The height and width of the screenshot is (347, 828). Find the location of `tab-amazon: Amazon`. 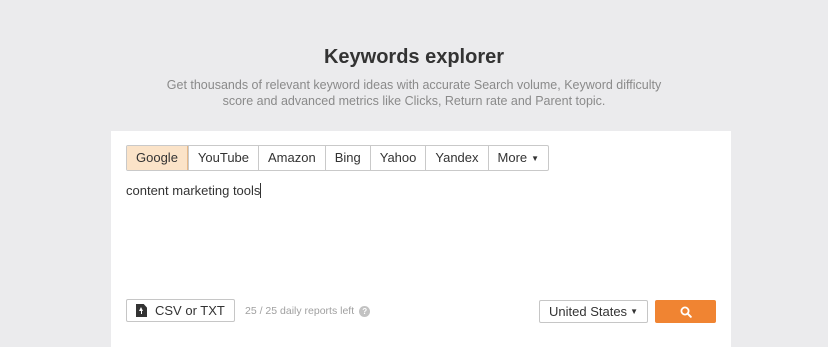

tab-amazon: Amazon is located at coordinates (291, 158).